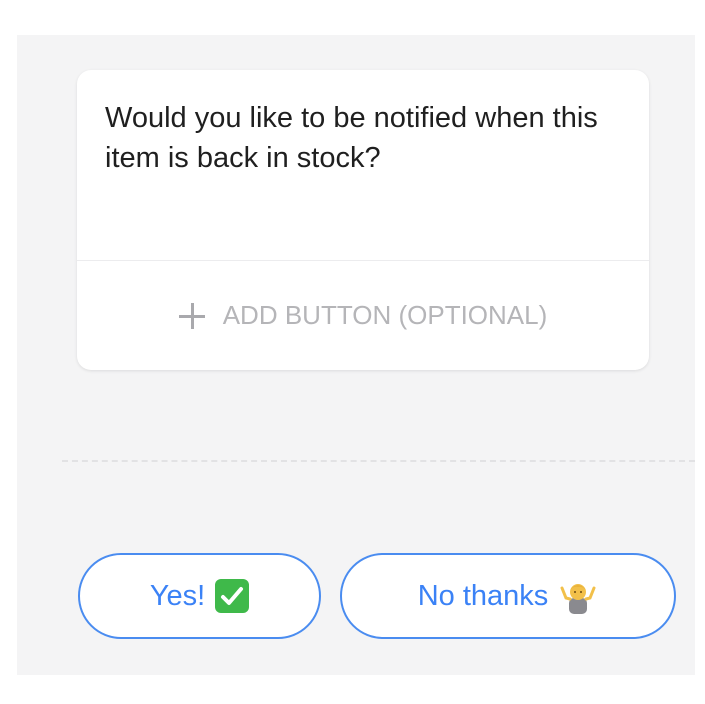 The image size is (705, 704). I want to click on section-divider, so click(378, 461).